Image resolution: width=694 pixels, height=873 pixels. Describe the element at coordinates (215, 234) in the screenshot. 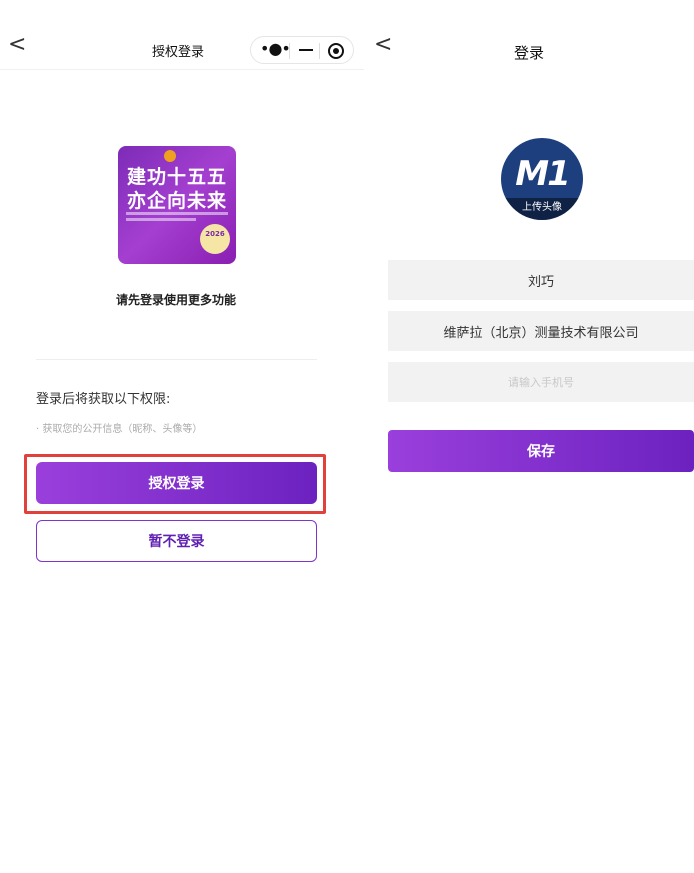

I see `logo-year: 2026` at that location.